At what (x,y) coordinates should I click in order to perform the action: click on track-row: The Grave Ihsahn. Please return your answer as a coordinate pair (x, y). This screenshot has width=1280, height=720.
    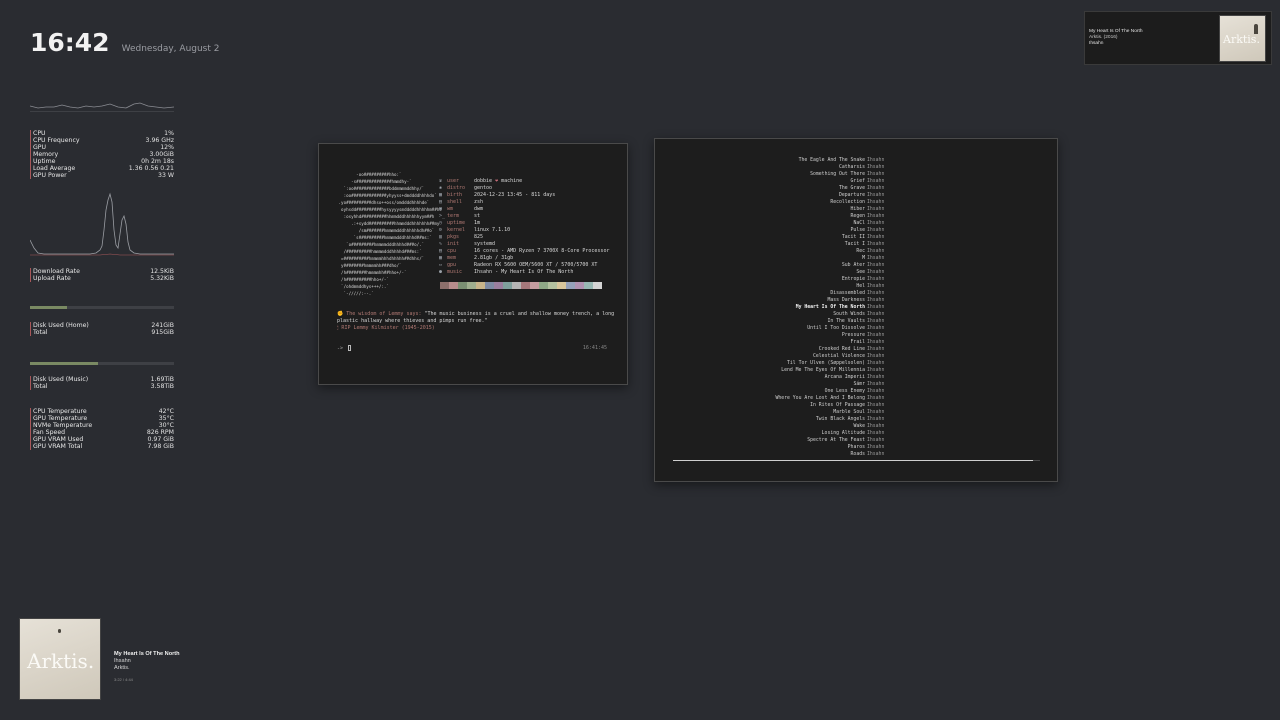
    Looking at the image, I should click on (856, 188).